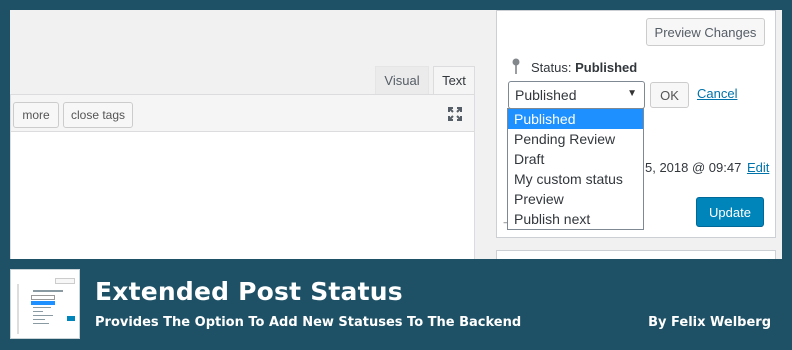  What do you see at coordinates (606, 67) in the screenshot?
I see `status-value: Published` at bounding box center [606, 67].